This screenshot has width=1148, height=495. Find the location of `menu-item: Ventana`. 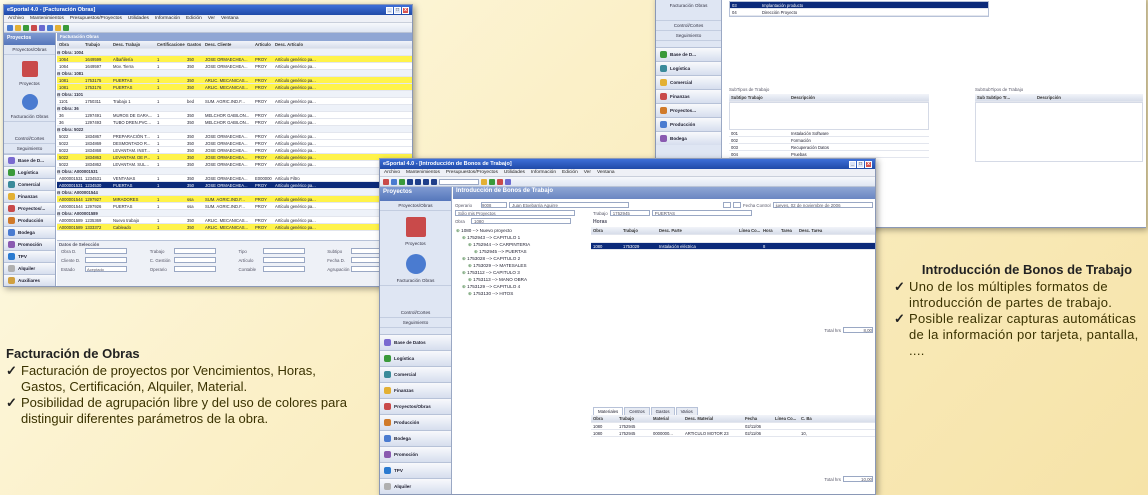

menu-item: Ventana is located at coordinates (606, 172).